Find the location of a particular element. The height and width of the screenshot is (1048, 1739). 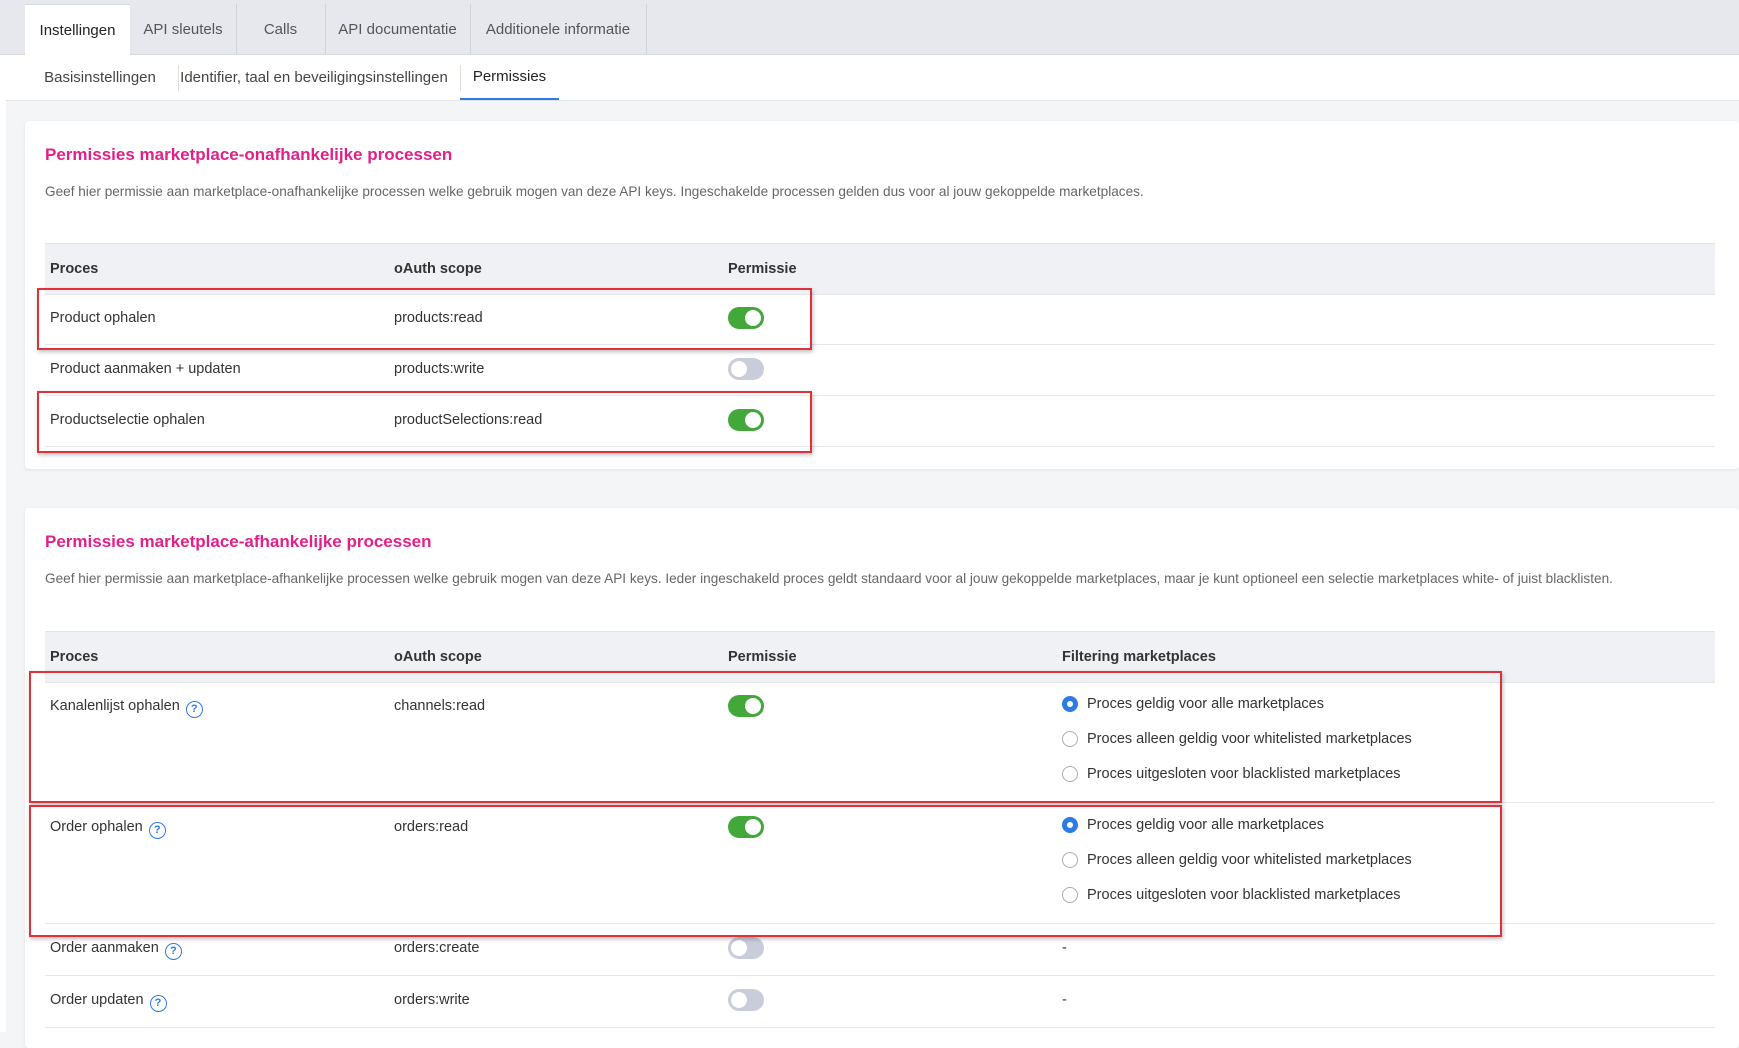

tab-api-documentatie: API documentatie is located at coordinates (398, 29).